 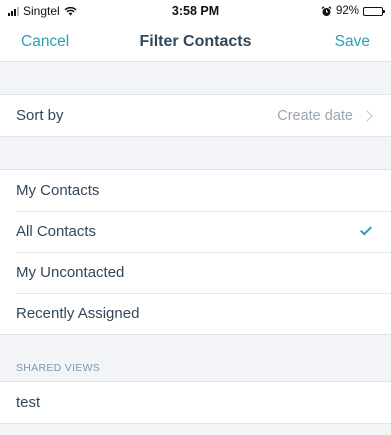 What do you see at coordinates (195, 231) in the screenshot?
I see `view-row-all-contacts: All Contacts` at bounding box center [195, 231].